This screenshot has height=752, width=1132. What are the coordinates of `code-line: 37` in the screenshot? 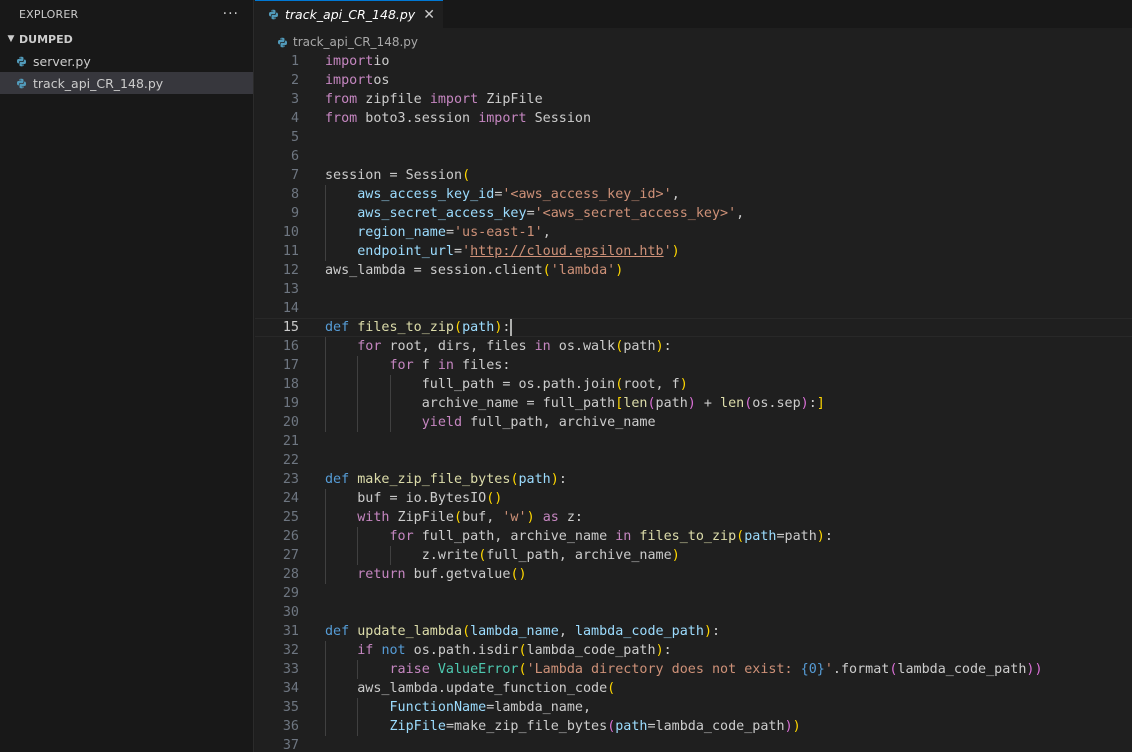 It's located at (693, 744).